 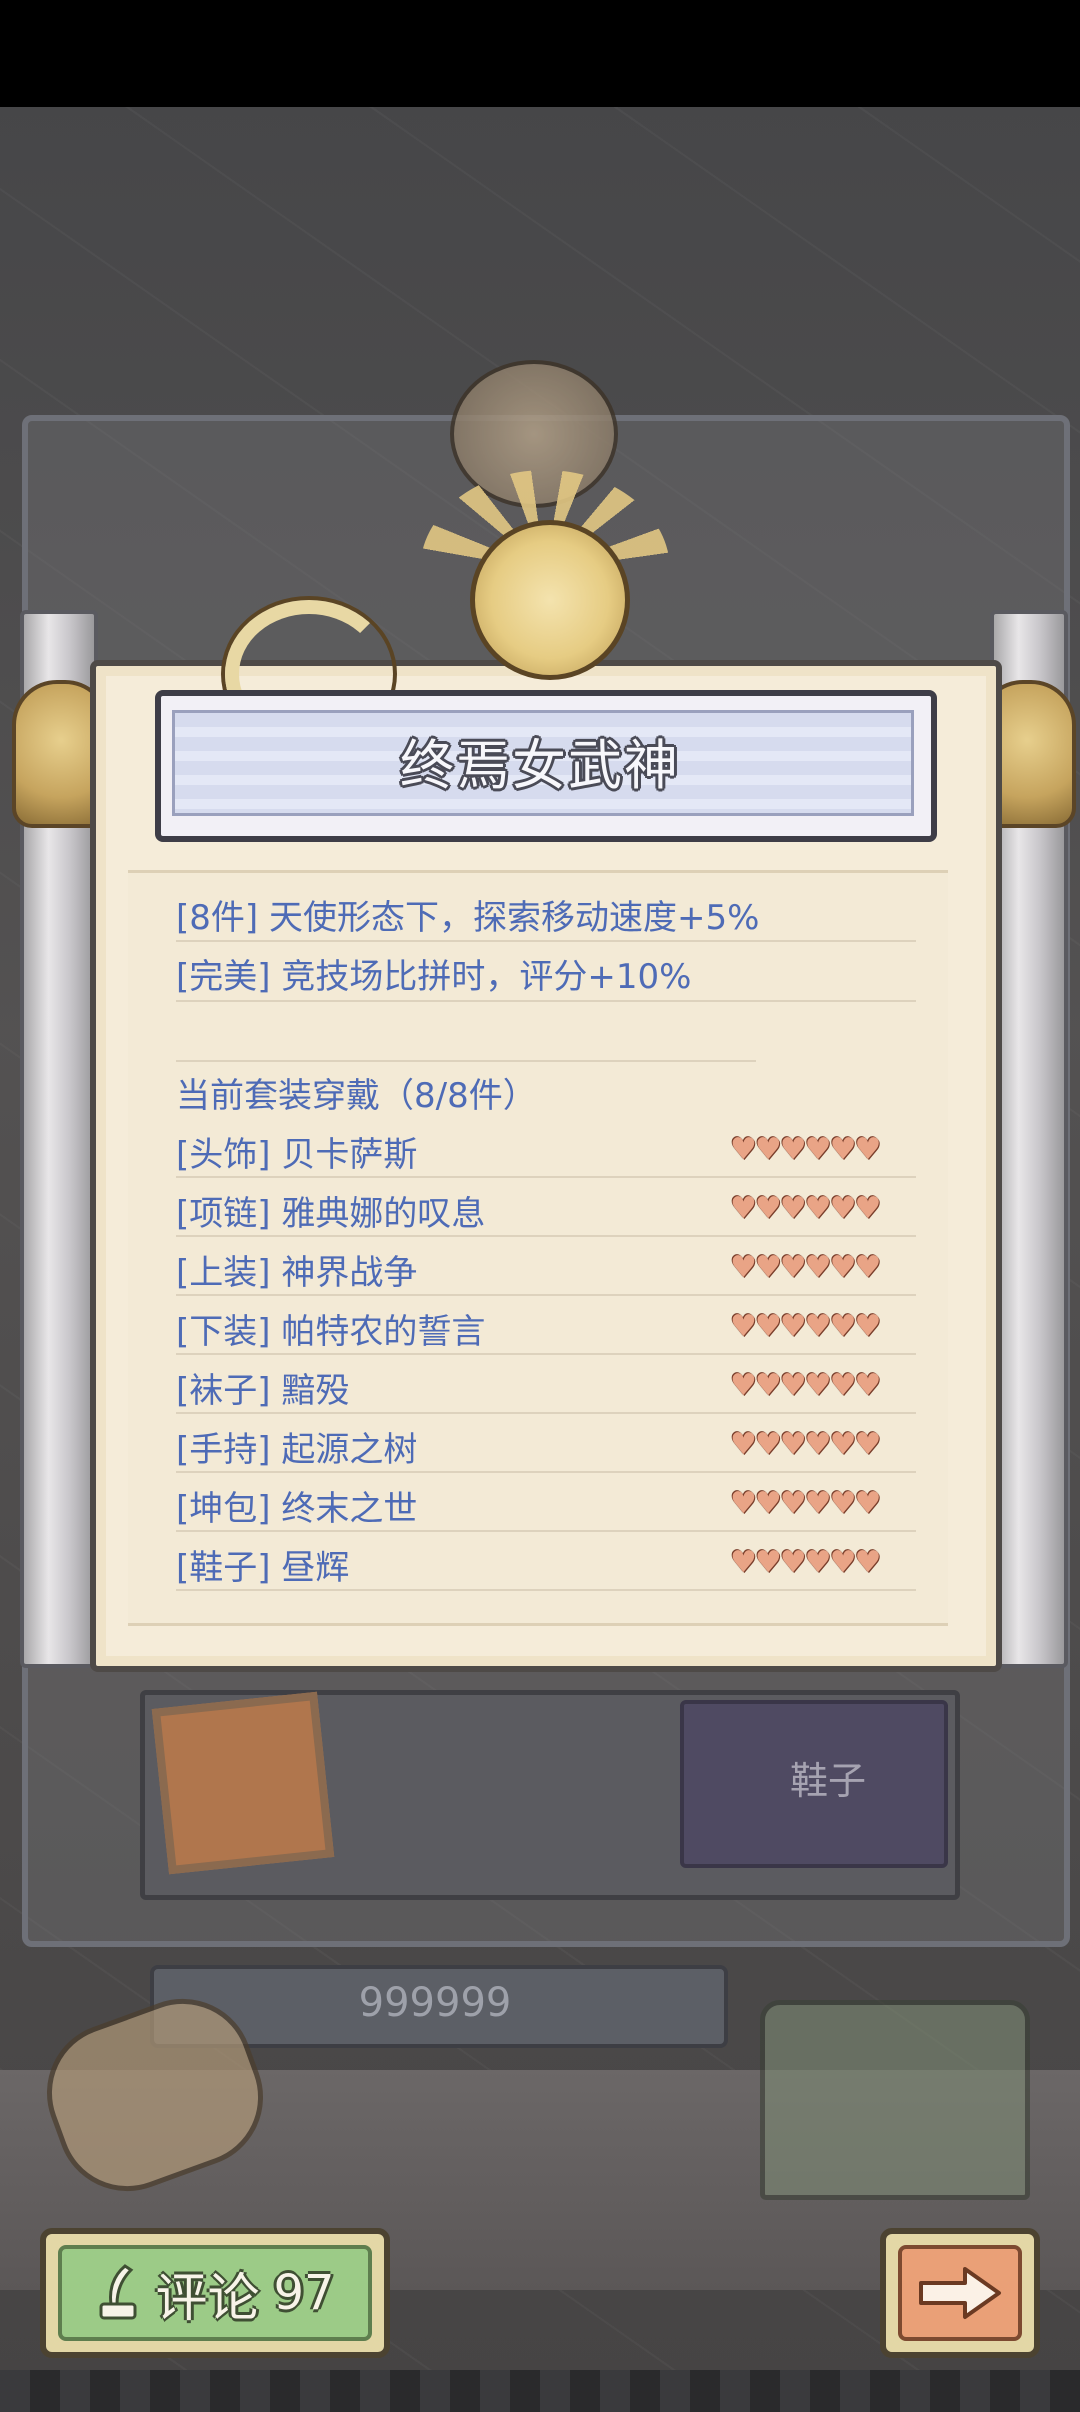 I want to click on arrow-right-icon, so click(x=960, y=2293).